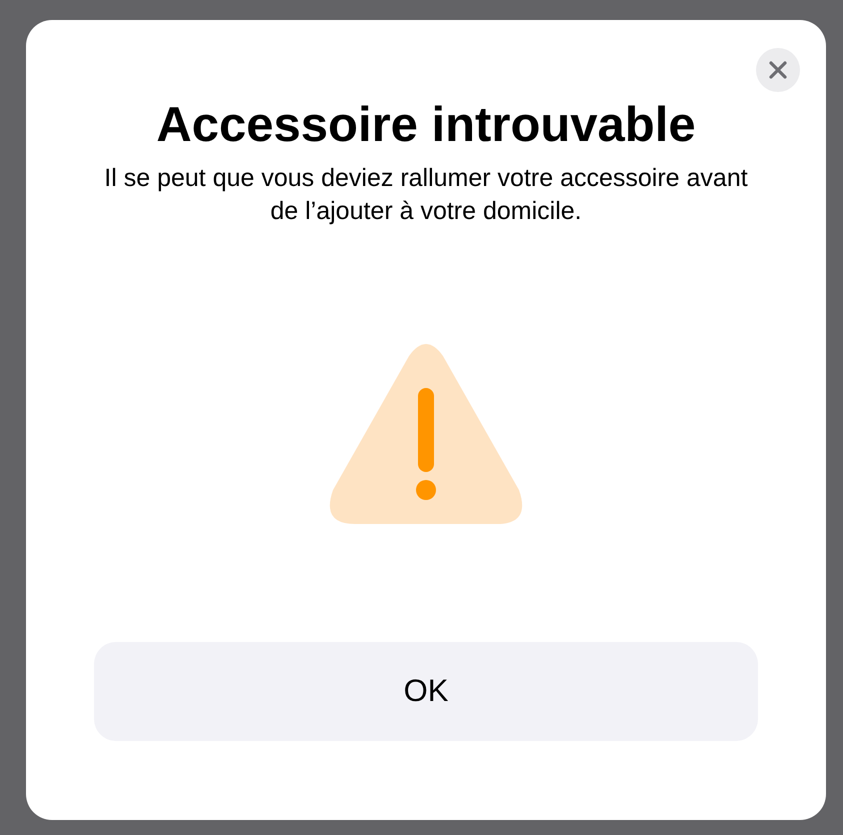 Image resolution: width=843 pixels, height=835 pixels. I want to click on warning-icon, so click(426, 435).